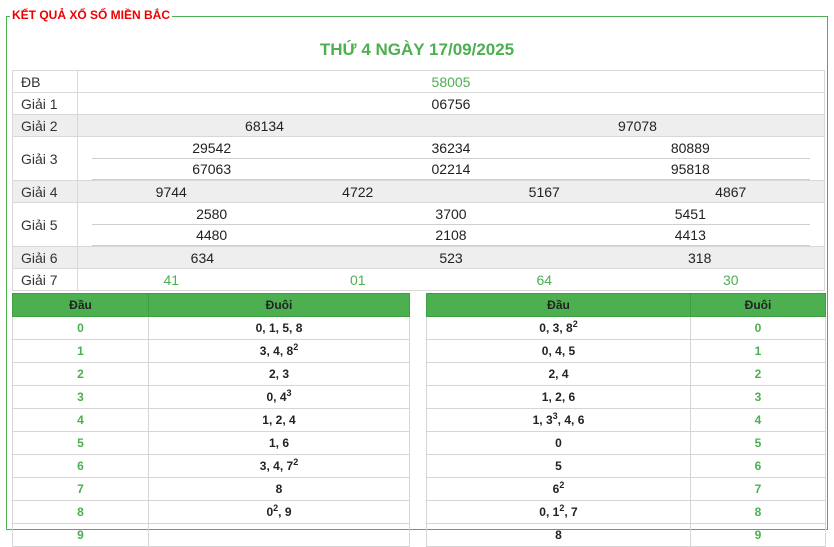 The height and width of the screenshot is (547, 834). Describe the element at coordinates (626, 512) in the screenshot. I see `table-row: 0, 12, 78` at that location.